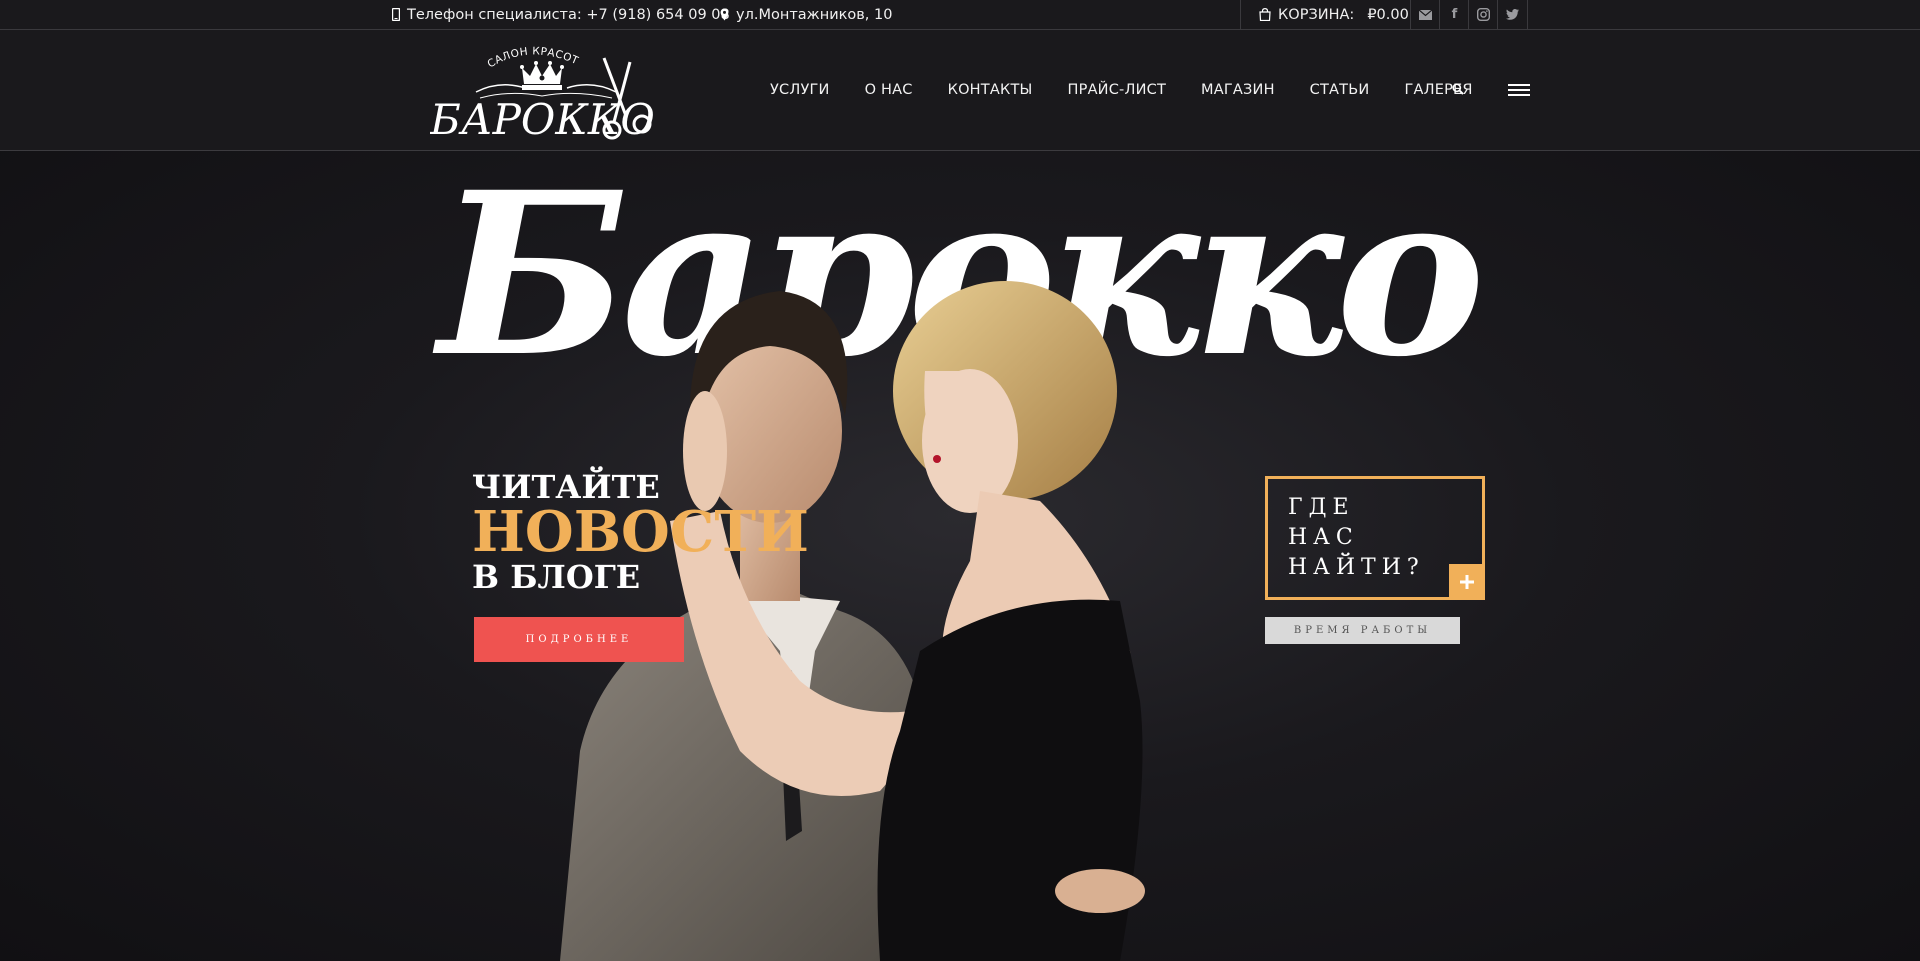 This screenshot has width=1920, height=961. What do you see at coordinates (1238, 90) in the screenshot?
I see `nav-item-shop: МАГАЗИН` at bounding box center [1238, 90].